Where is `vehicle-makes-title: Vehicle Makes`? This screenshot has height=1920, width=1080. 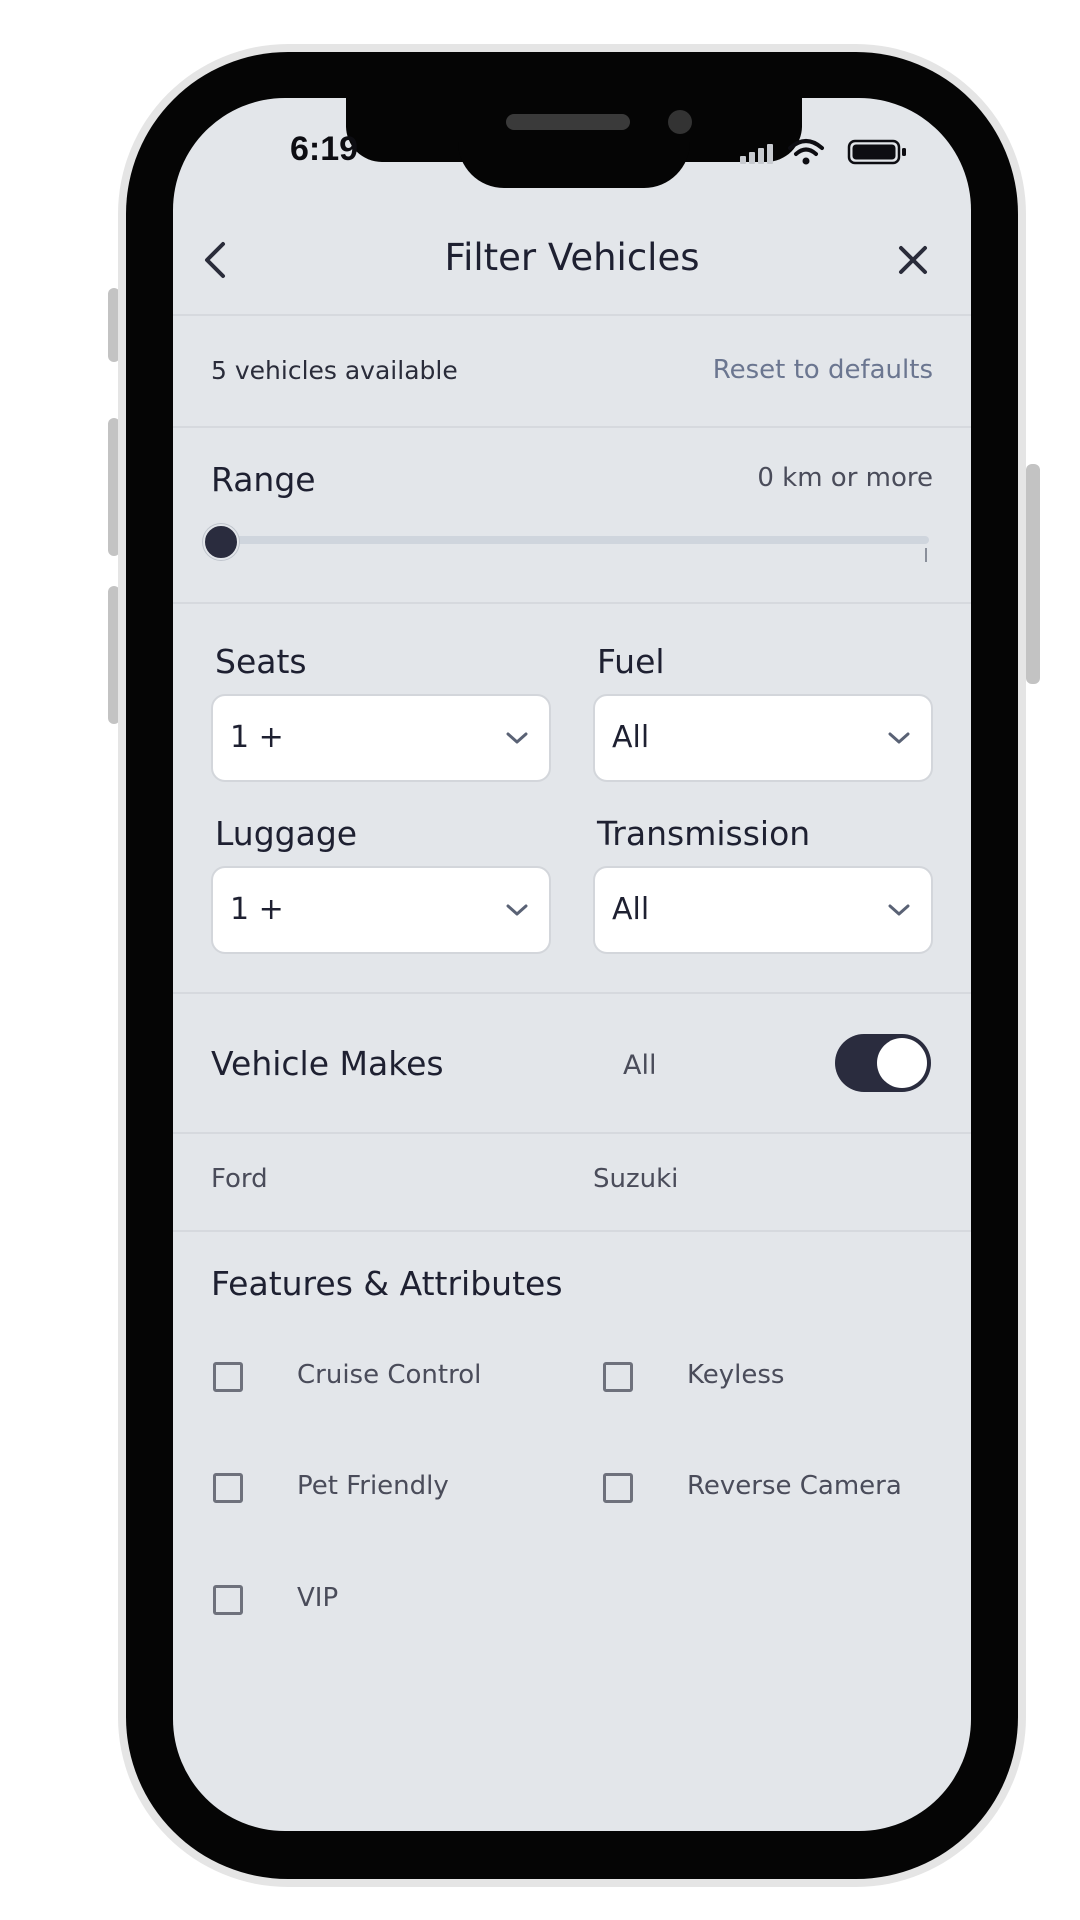
vehicle-makes-title: Vehicle Makes is located at coordinates (327, 1063).